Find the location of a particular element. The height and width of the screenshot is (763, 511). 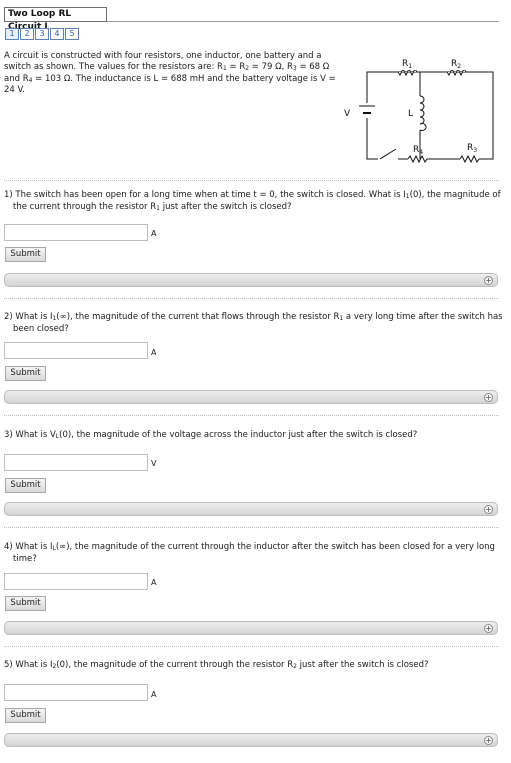

problem-title: Two Loop RL Circuit I is located at coordinates (55, 19).